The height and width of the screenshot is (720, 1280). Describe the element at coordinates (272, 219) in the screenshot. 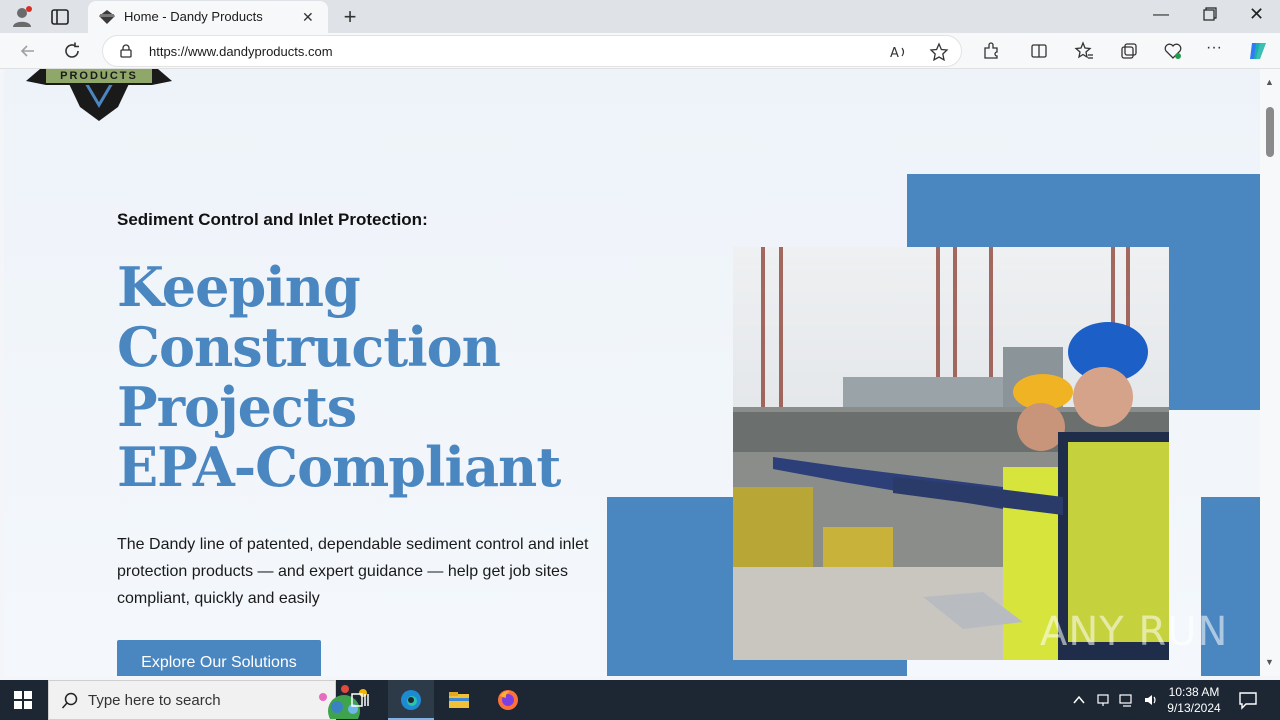

I see `hero-subtitle: Sediment Control and Inlet Protection:` at that location.